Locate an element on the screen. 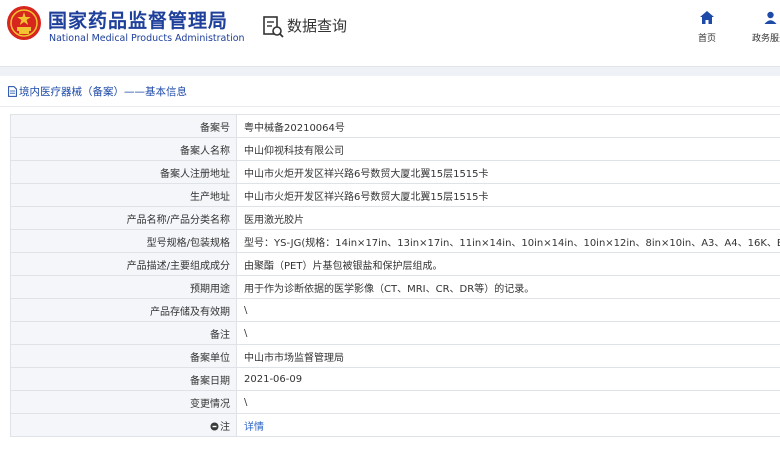 This screenshot has width=780, height=457. field-label: 备案号 is located at coordinates (123, 126).